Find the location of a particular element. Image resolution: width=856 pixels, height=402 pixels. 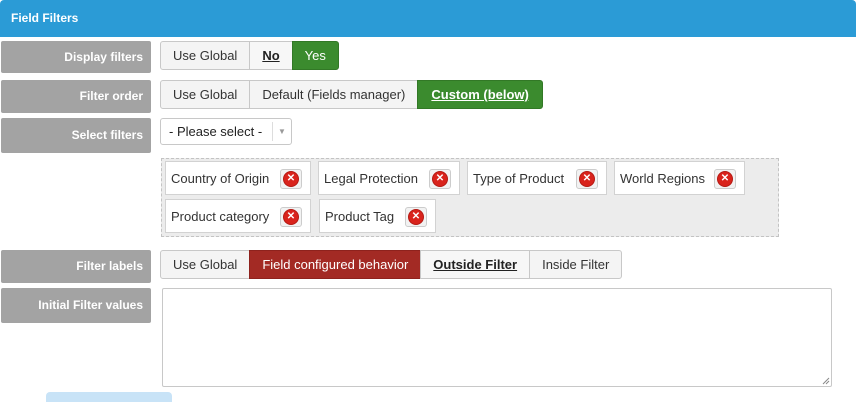

filter-order-default-button: Default (Fields manager) is located at coordinates (334, 94).